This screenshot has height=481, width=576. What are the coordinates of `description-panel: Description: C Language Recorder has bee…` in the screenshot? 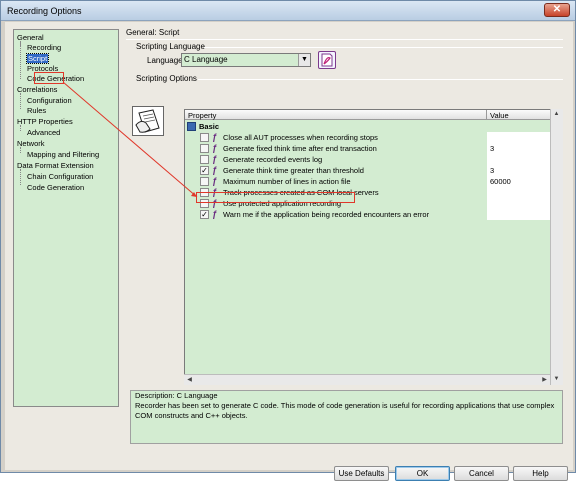 It's located at (346, 417).